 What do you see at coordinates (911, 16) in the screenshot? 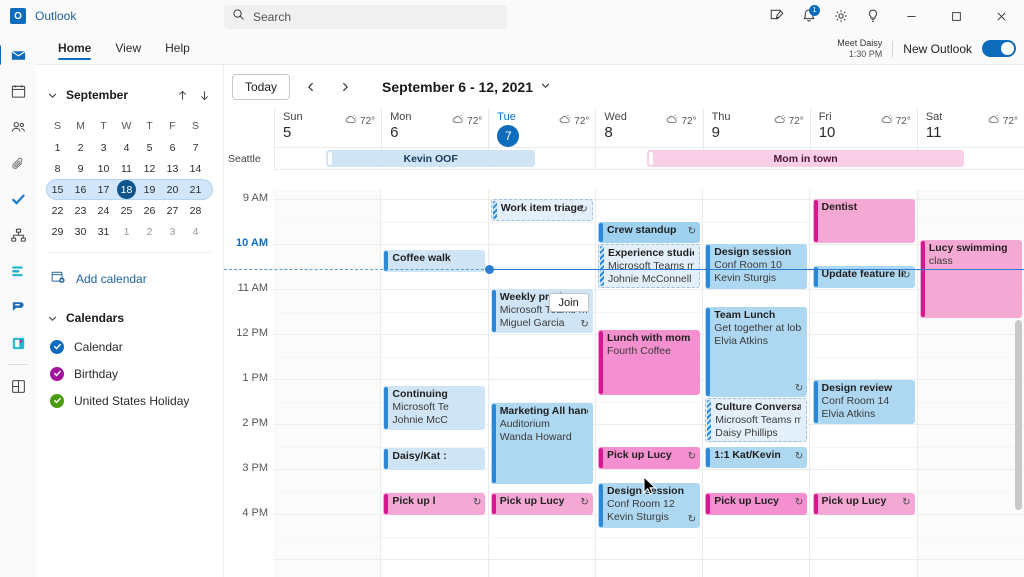
I see `minimize-button` at bounding box center [911, 16].